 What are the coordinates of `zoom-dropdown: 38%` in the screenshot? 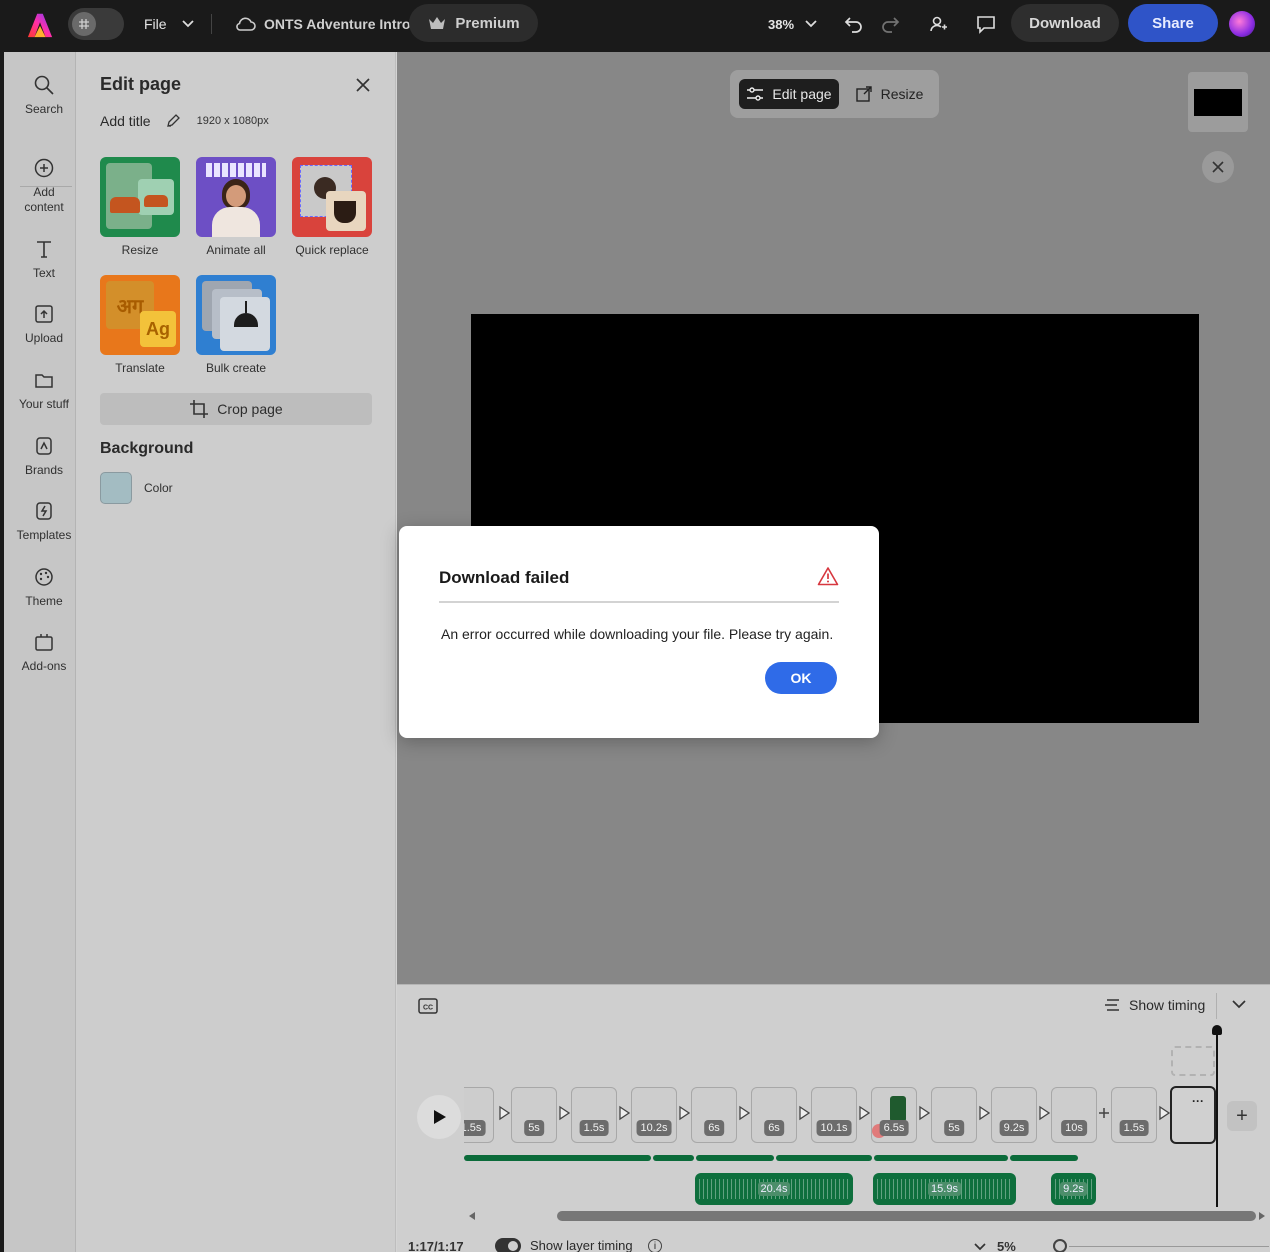 It's located at (793, 24).